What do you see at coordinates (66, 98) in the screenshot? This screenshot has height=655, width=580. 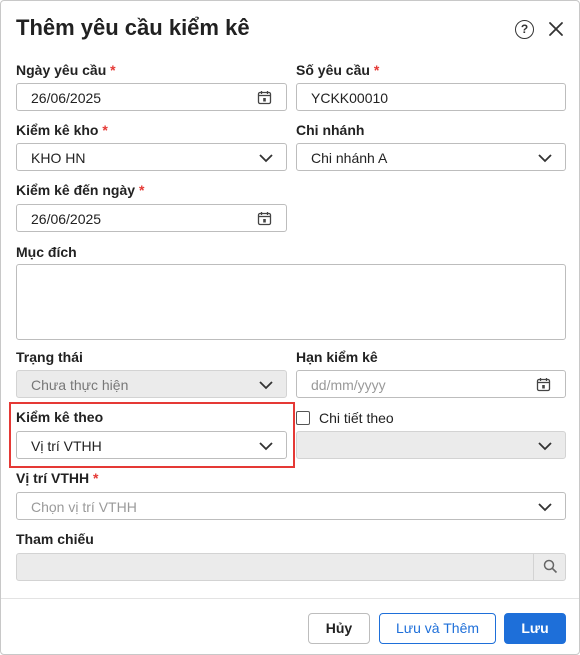 I see `request-date-value: 26/06/2025` at bounding box center [66, 98].